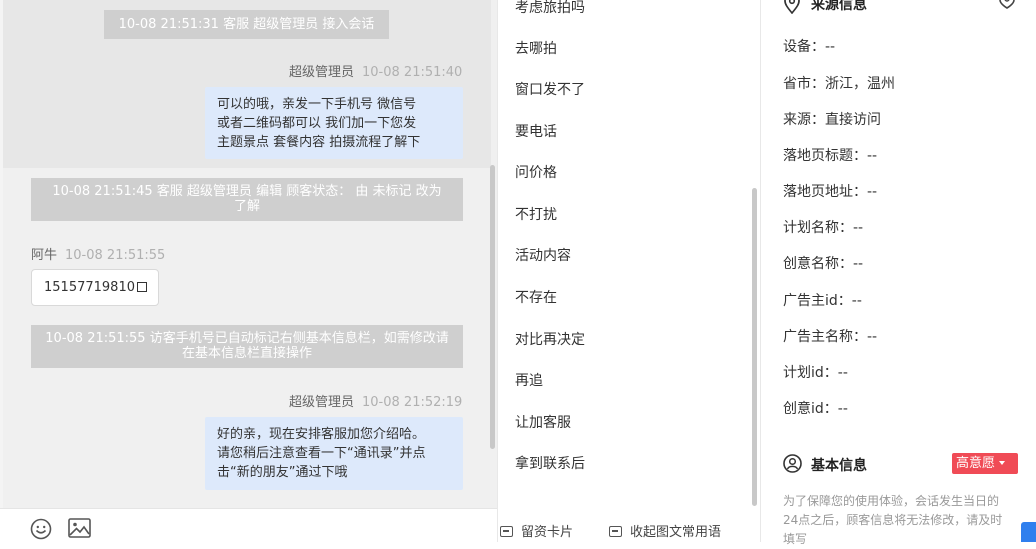 This screenshot has height=549, width=1036. I want to click on message-icon, so click(615, 531).